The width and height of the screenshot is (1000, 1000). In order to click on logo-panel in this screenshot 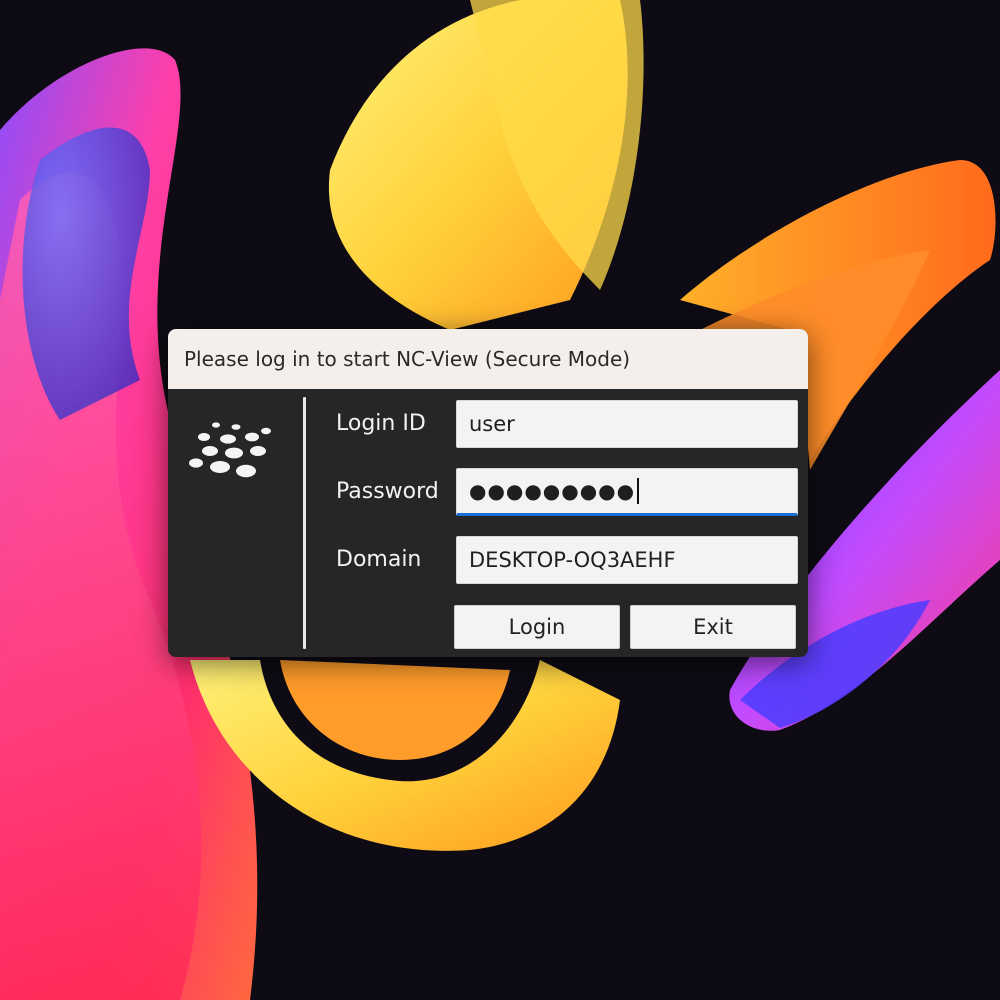, I will do `click(235, 523)`.